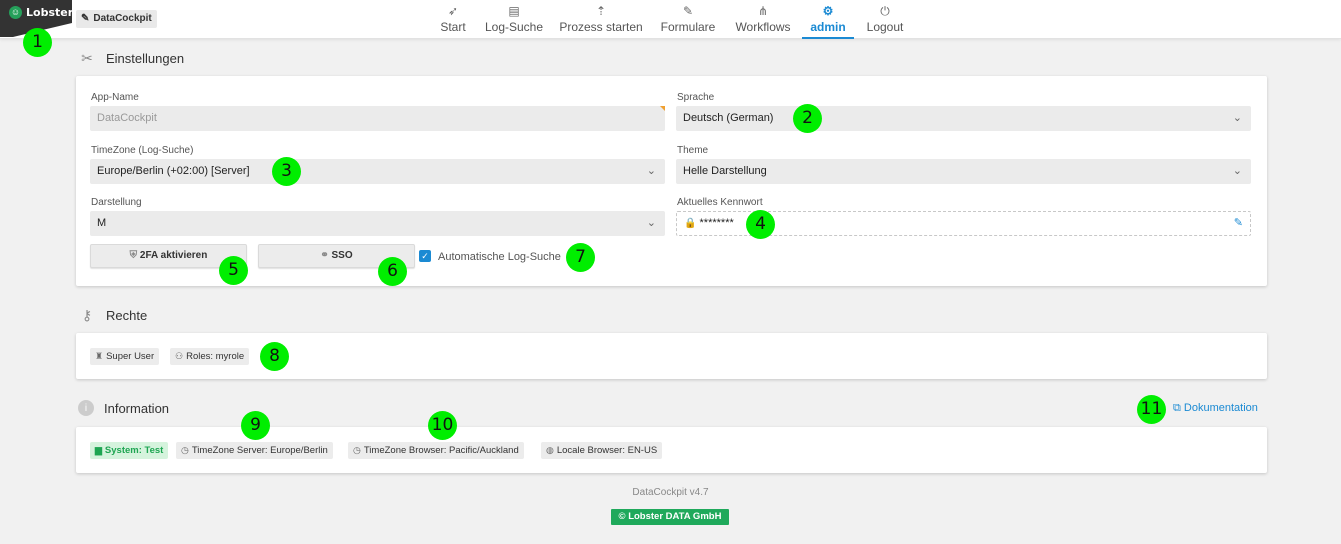 This screenshot has height=544, width=1341. I want to click on sso-label: SSO, so click(342, 255).